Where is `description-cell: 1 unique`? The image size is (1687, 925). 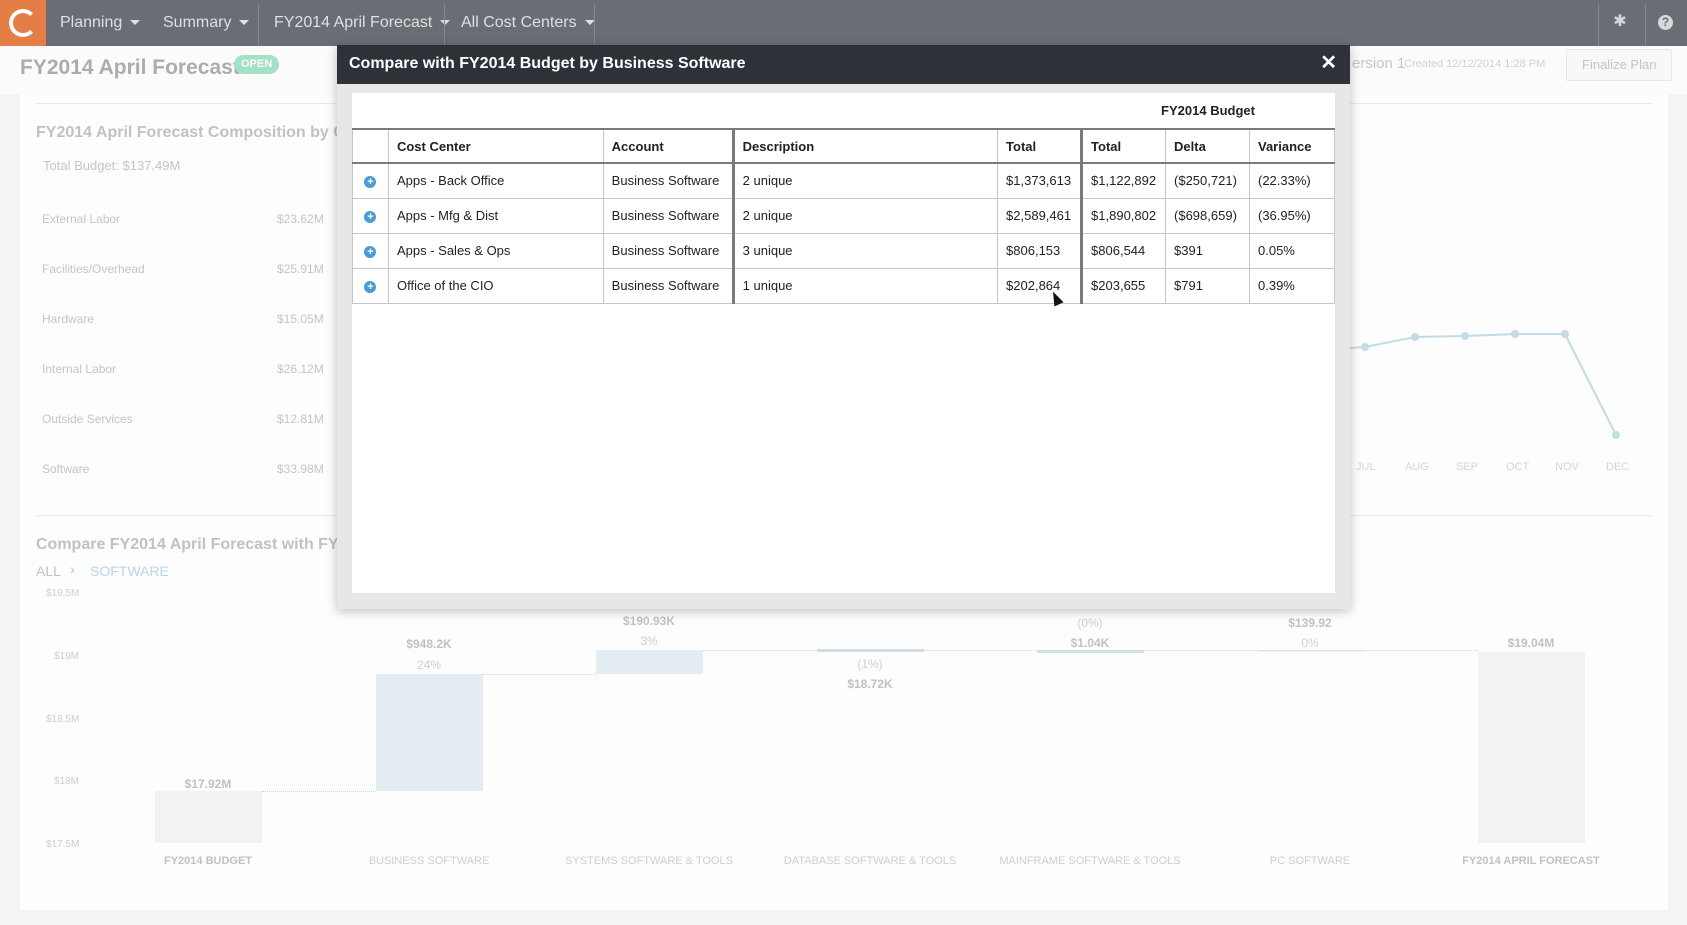
description-cell: 1 unique is located at coordinates (865, 285).